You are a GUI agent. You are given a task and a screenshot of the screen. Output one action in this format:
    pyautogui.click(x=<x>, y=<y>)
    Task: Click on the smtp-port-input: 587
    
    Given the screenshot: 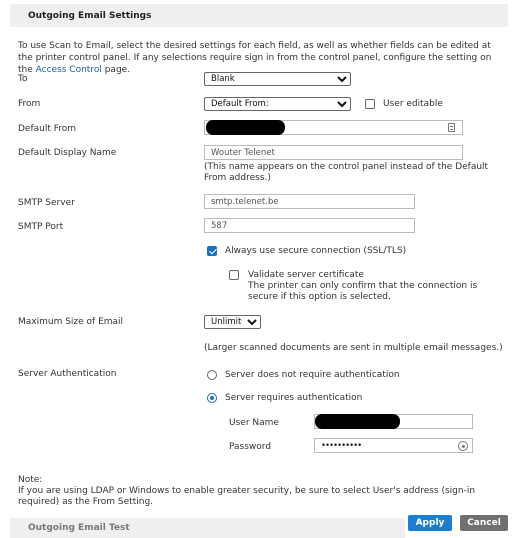 What is the action you would take?
    pyautogui.click(x=309, y=225)
    